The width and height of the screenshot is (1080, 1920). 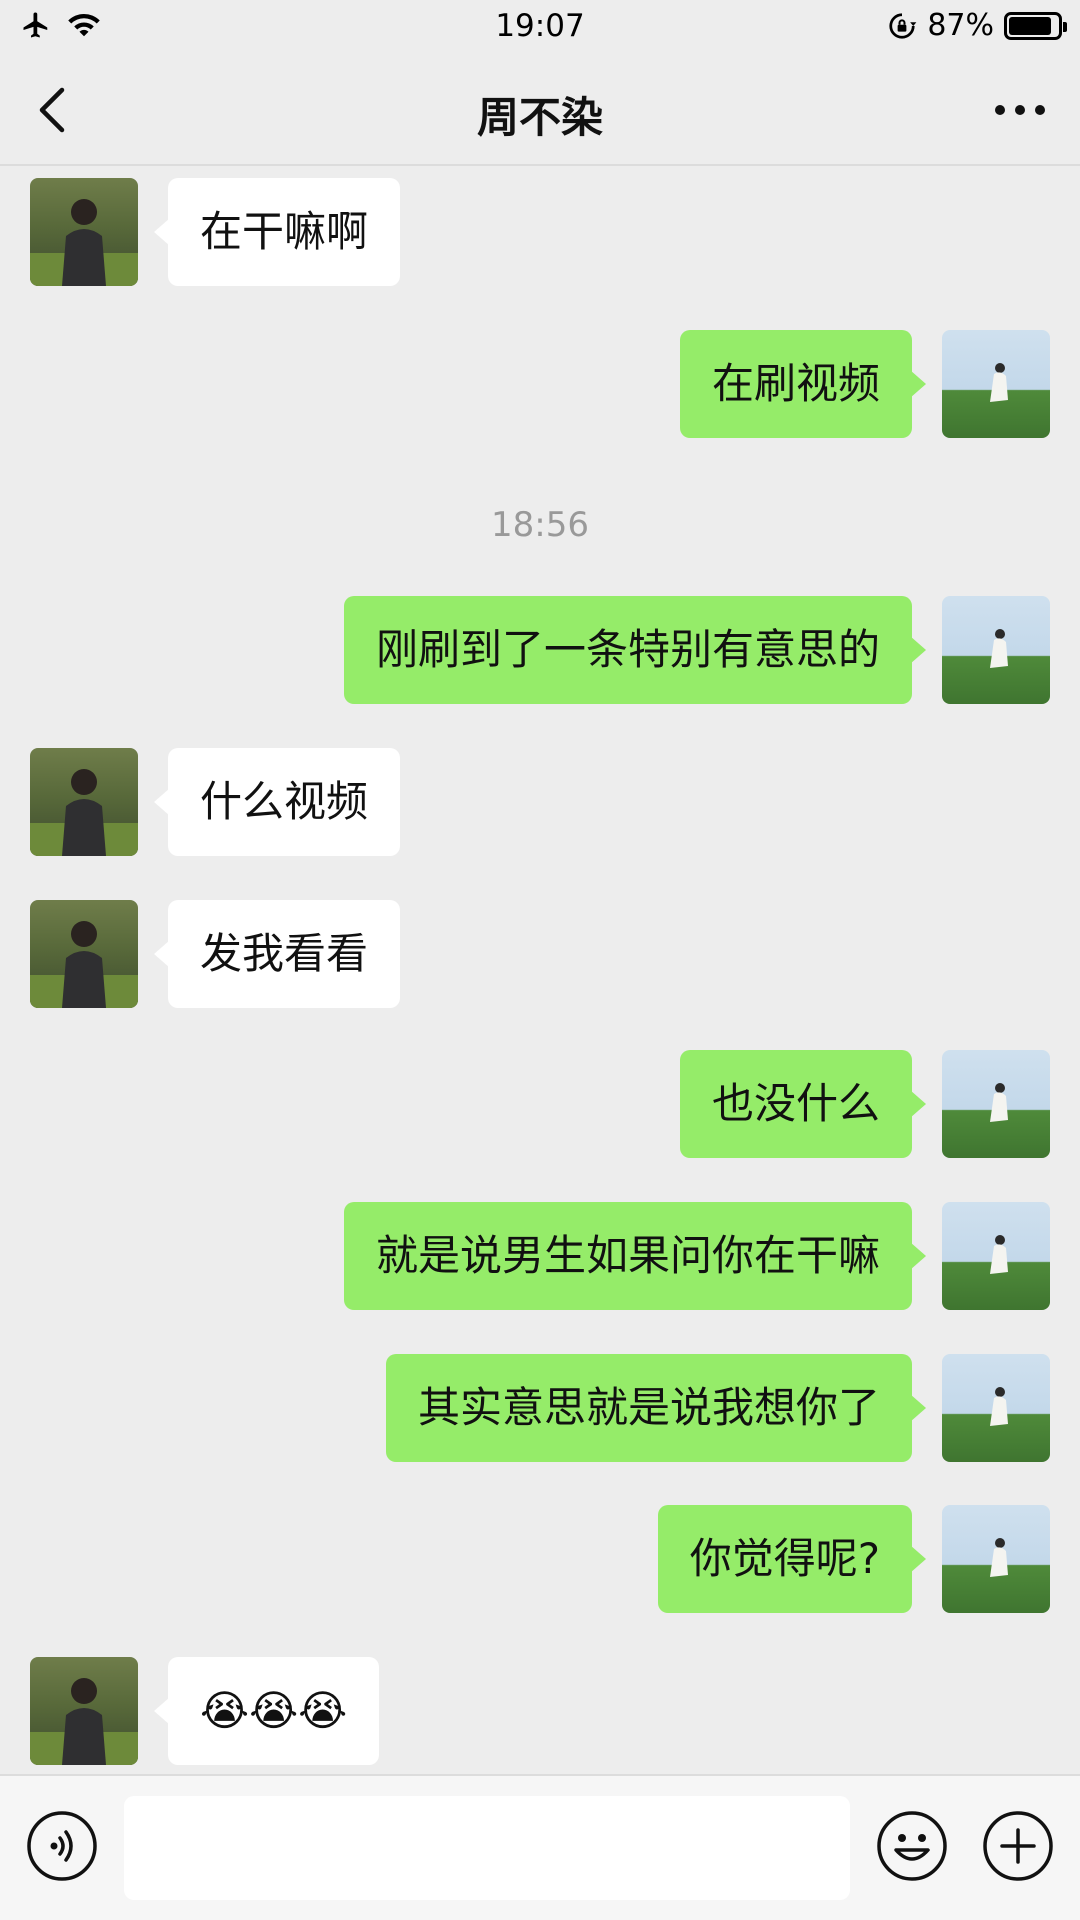 I want to click on message-row: 就是说男生如果问你在干嘛, so click(x=540, y=1256).